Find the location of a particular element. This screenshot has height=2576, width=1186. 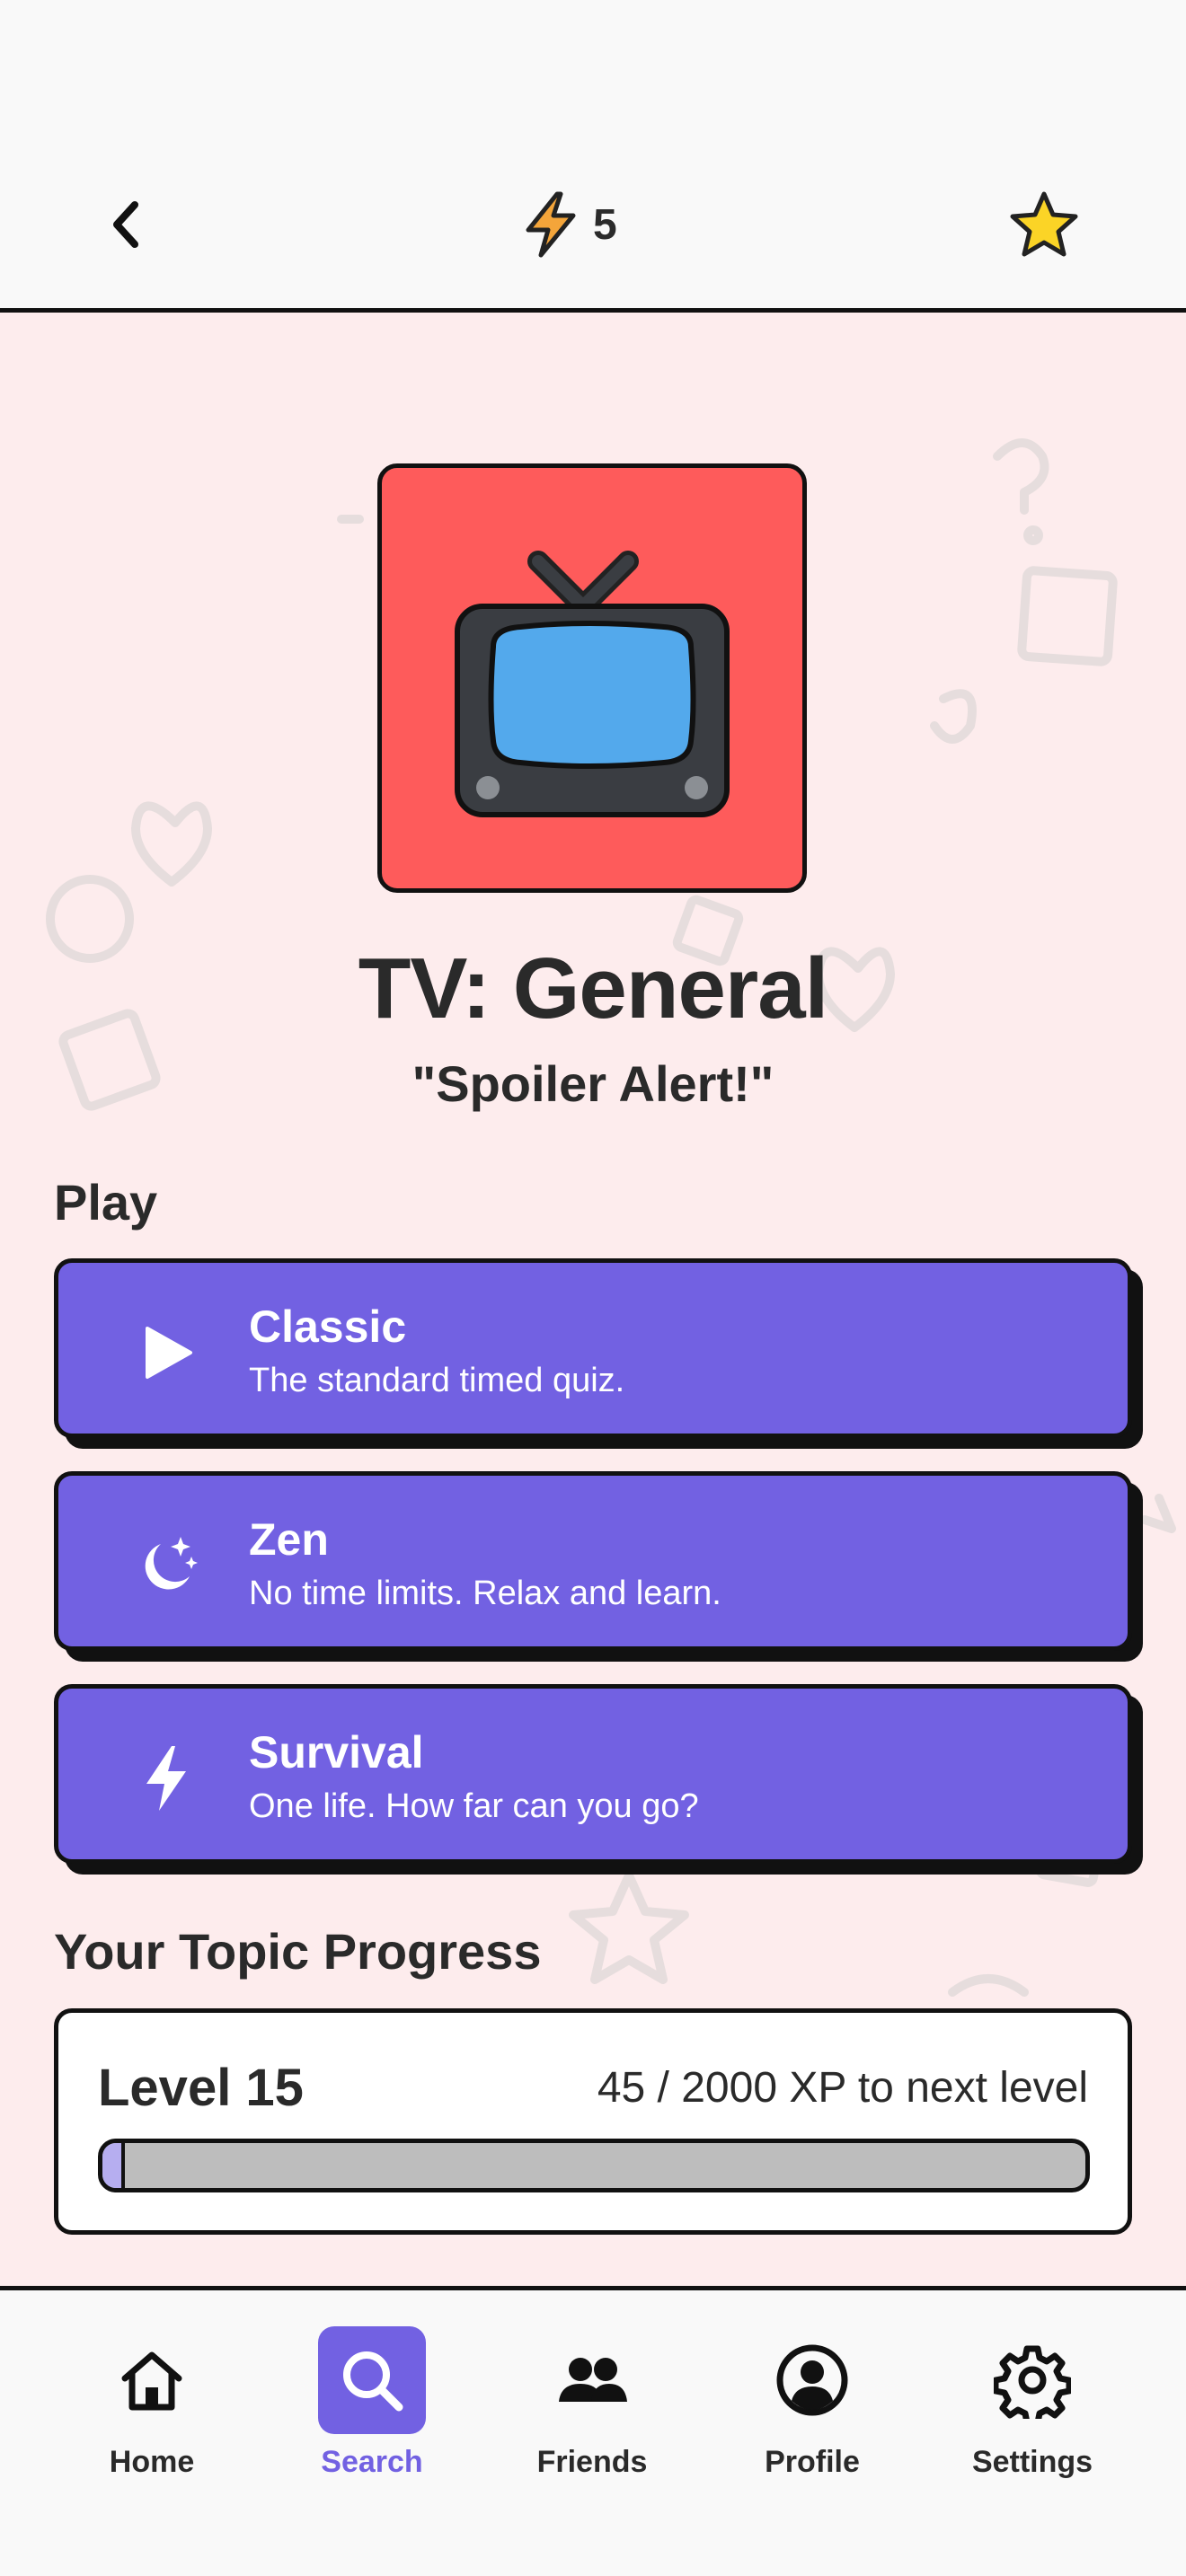

xp-progress-fill is located at coordinates (113, 2165).